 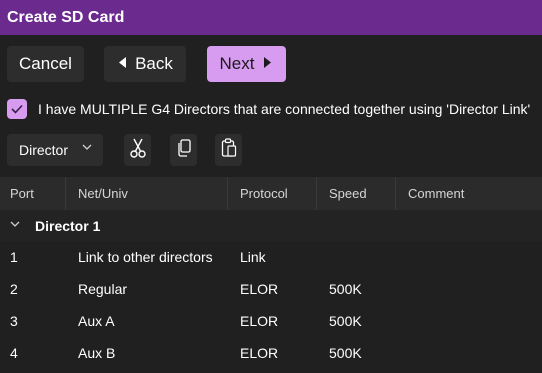 I want to click on scissors-icon, so click(x=137, y=150).